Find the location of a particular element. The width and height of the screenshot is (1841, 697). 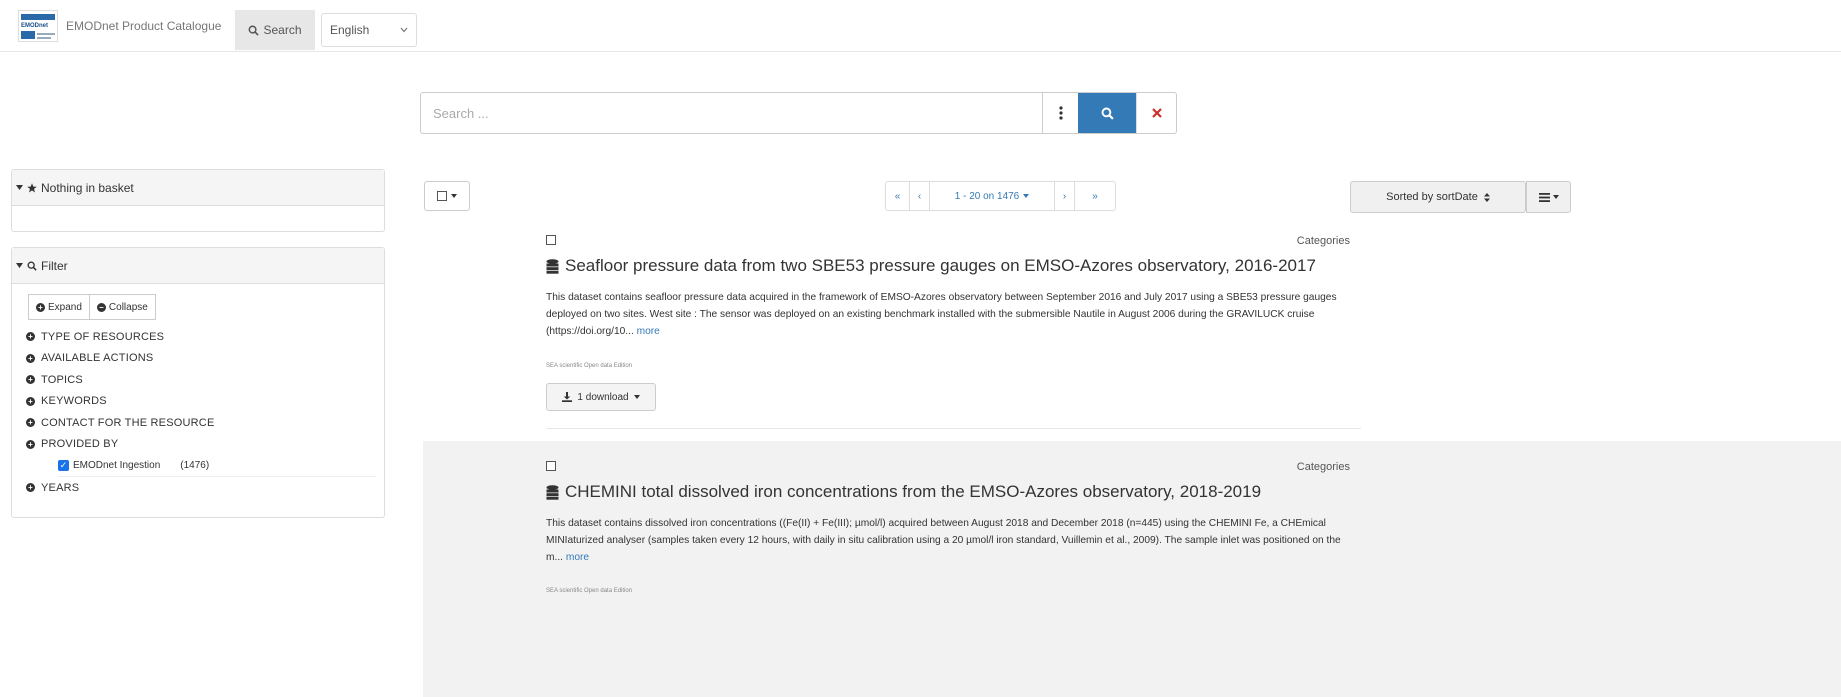

download-icon is located at coordinates (567, 397).